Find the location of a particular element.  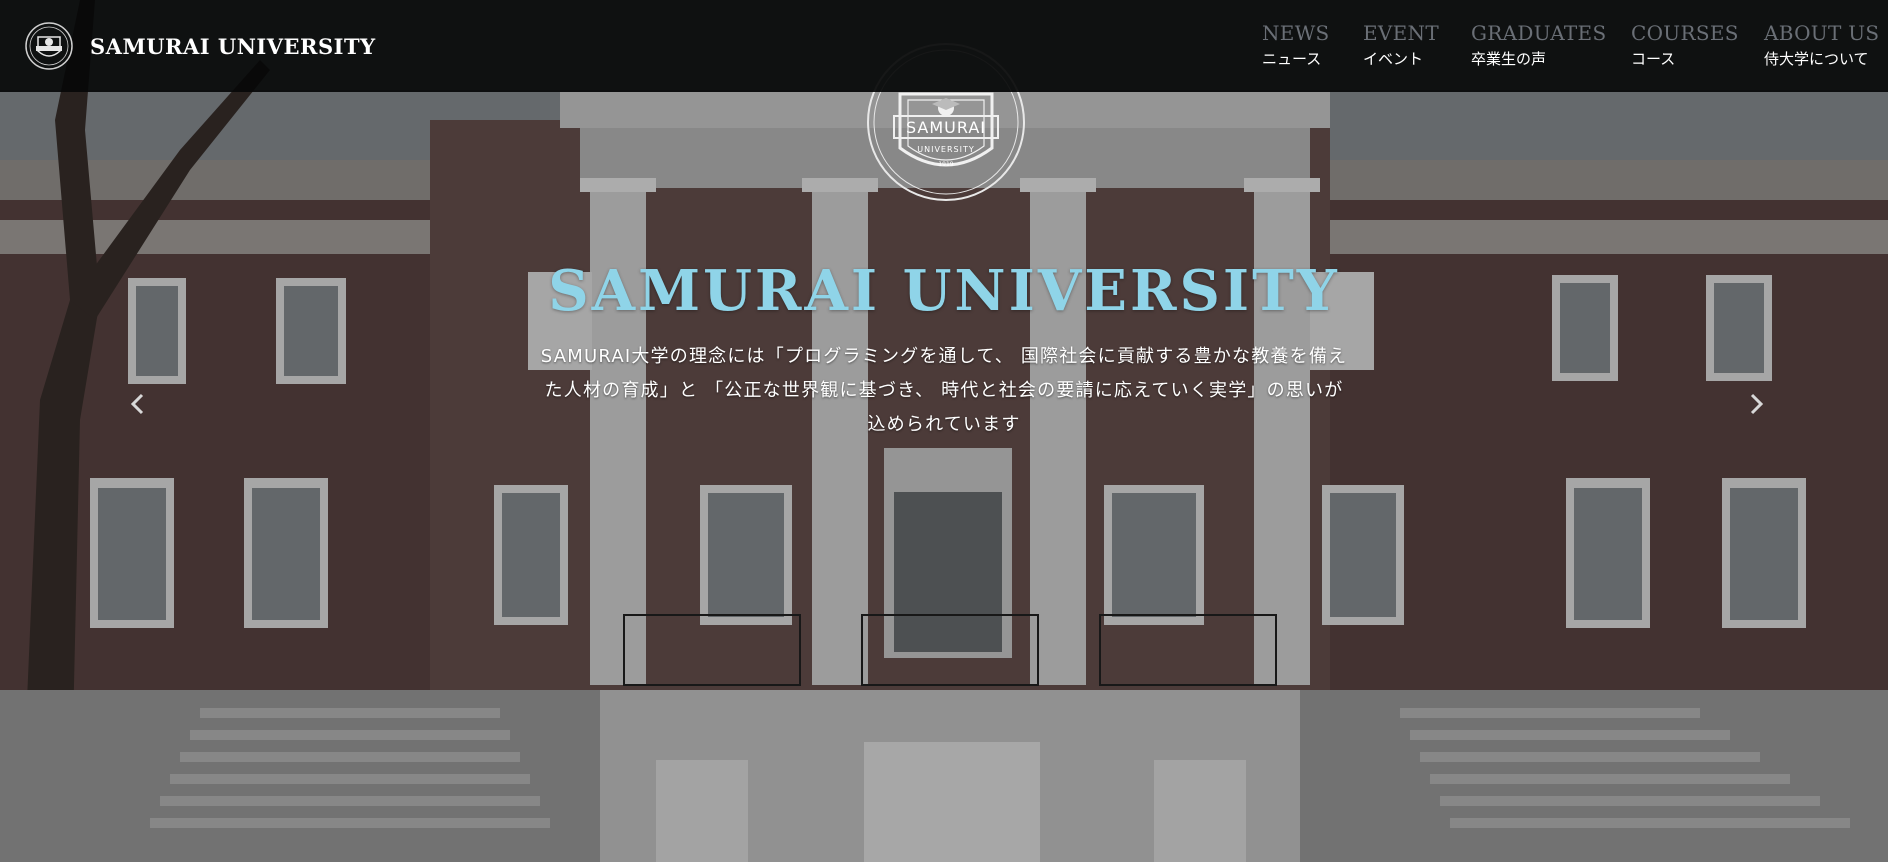

nav-label-ja: ニュース is located at coordinates (1292, 59).